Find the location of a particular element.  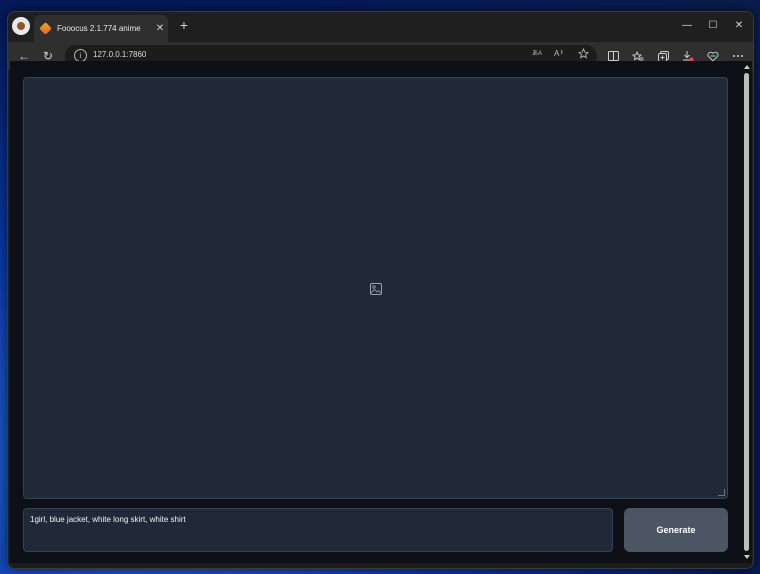

svg-text: A is located at coordinates (557, 53).